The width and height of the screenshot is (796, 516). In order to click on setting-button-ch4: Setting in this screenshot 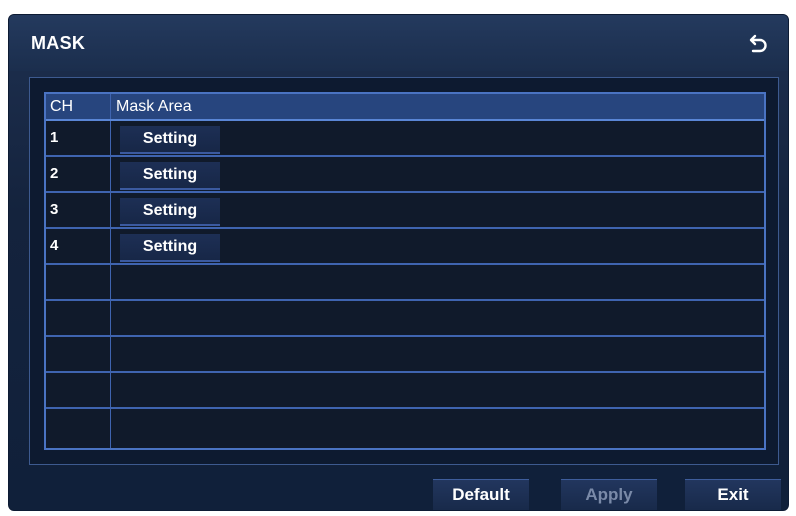, I will do `click(170, 248)`.